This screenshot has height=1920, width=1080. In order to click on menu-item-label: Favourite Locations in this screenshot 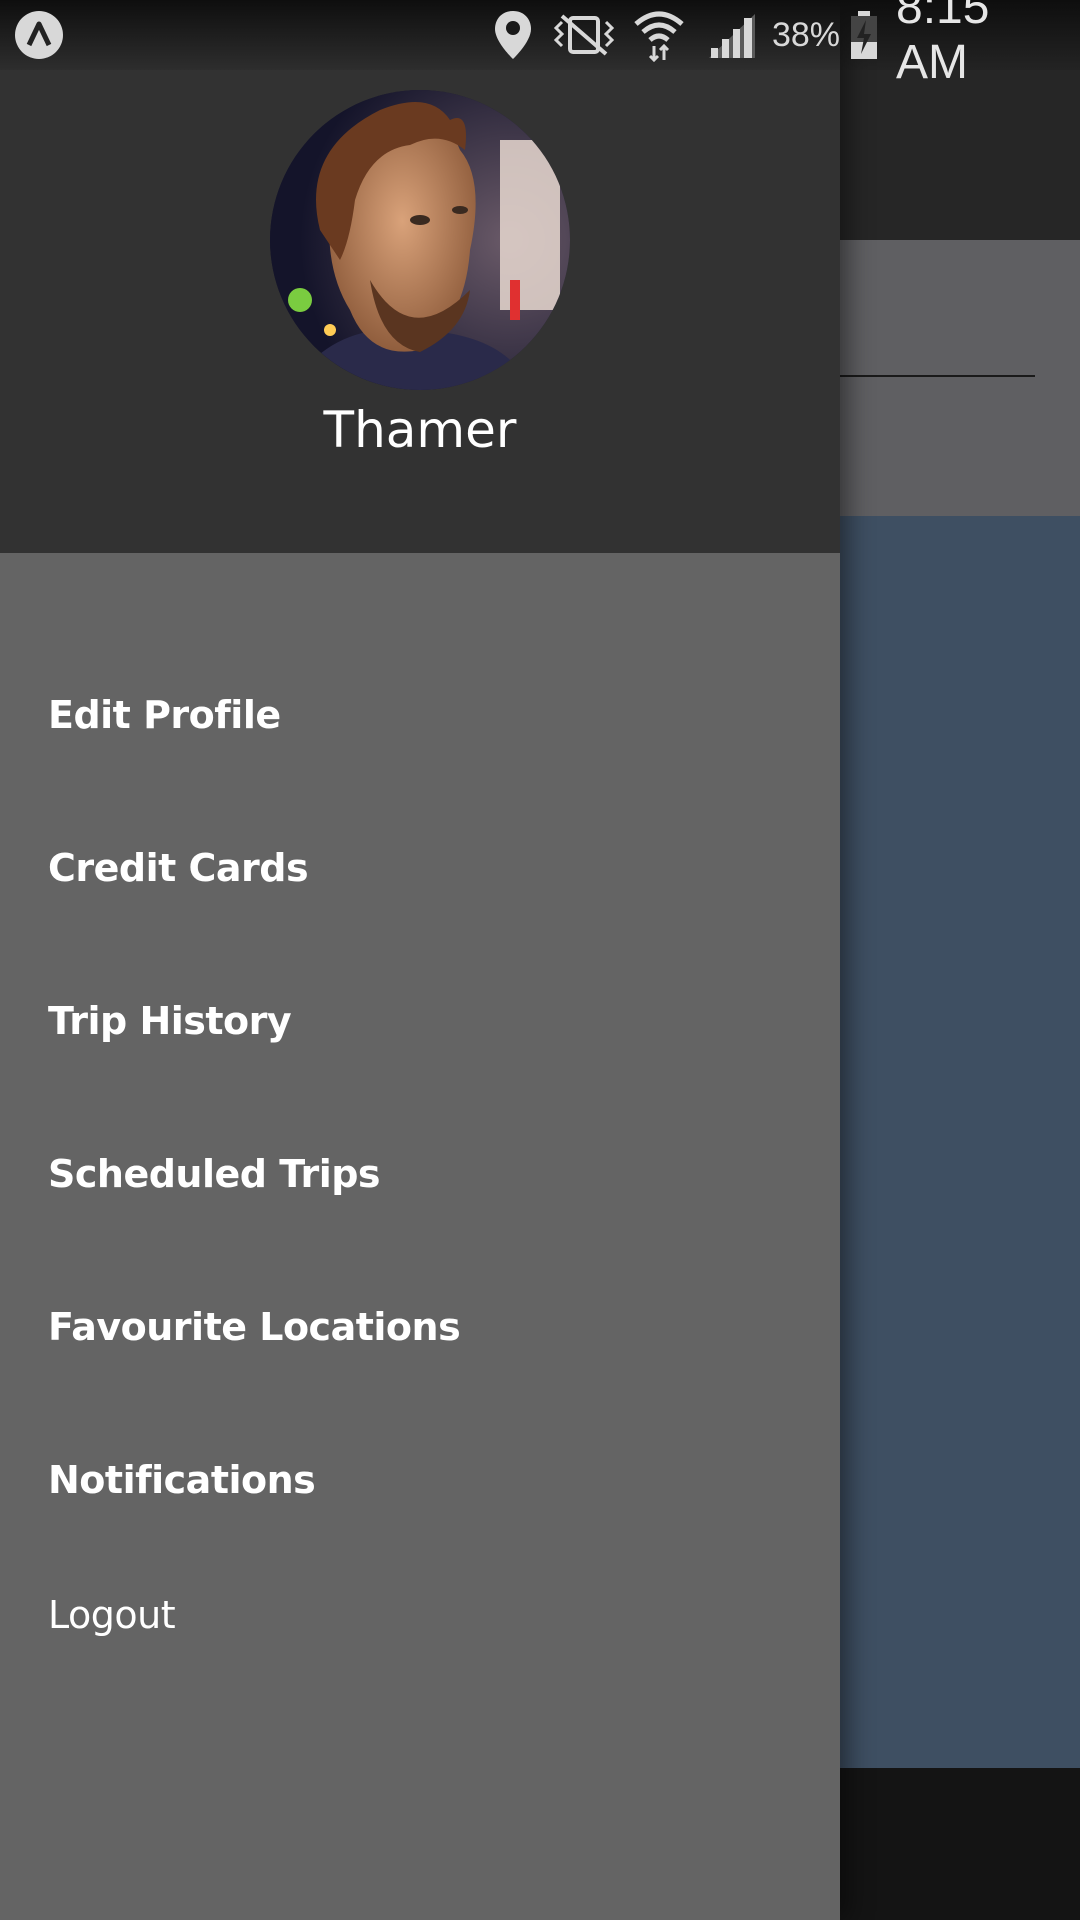, I will do `click(254, 1327)`.